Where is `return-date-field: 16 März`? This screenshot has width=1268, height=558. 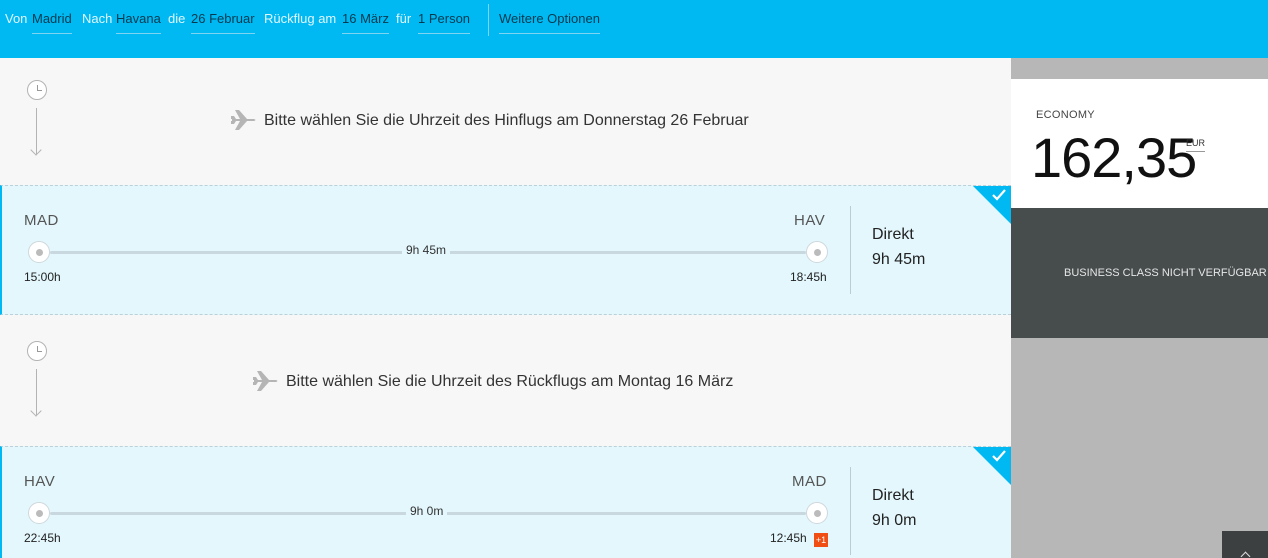
return-date-field: 16 März is located at coordinates (365, 22).